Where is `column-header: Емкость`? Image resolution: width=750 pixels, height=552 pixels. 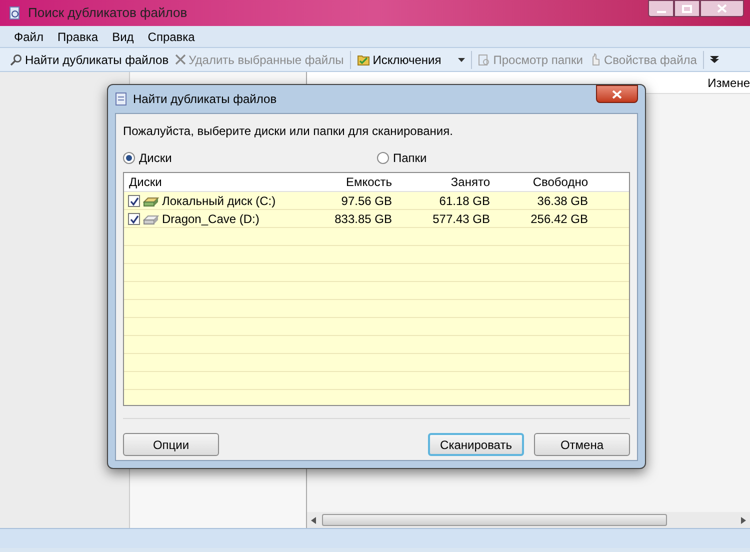
column-header: Емкость is located at coordinates (345, 182).